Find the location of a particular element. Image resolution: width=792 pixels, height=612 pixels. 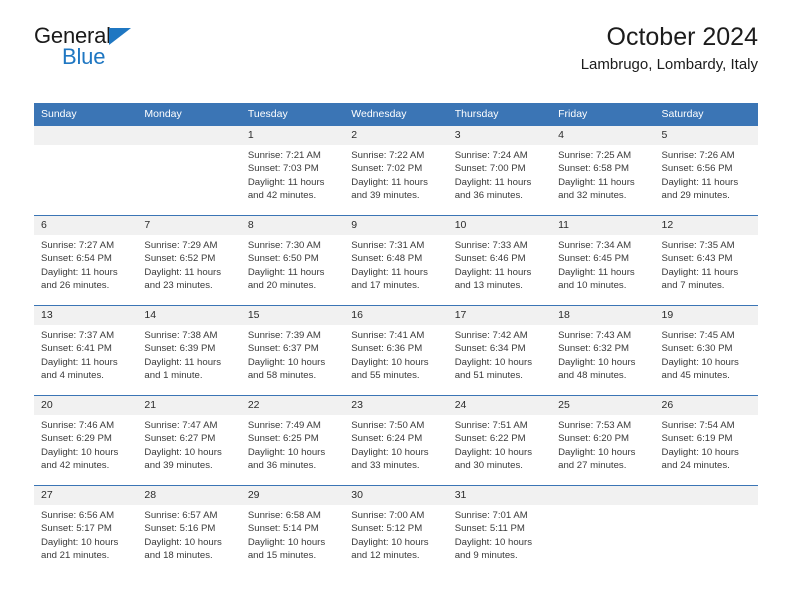

page-subtitle-location: Lambrugo, Lombardy, Italy is located at coordinates (669, 64).